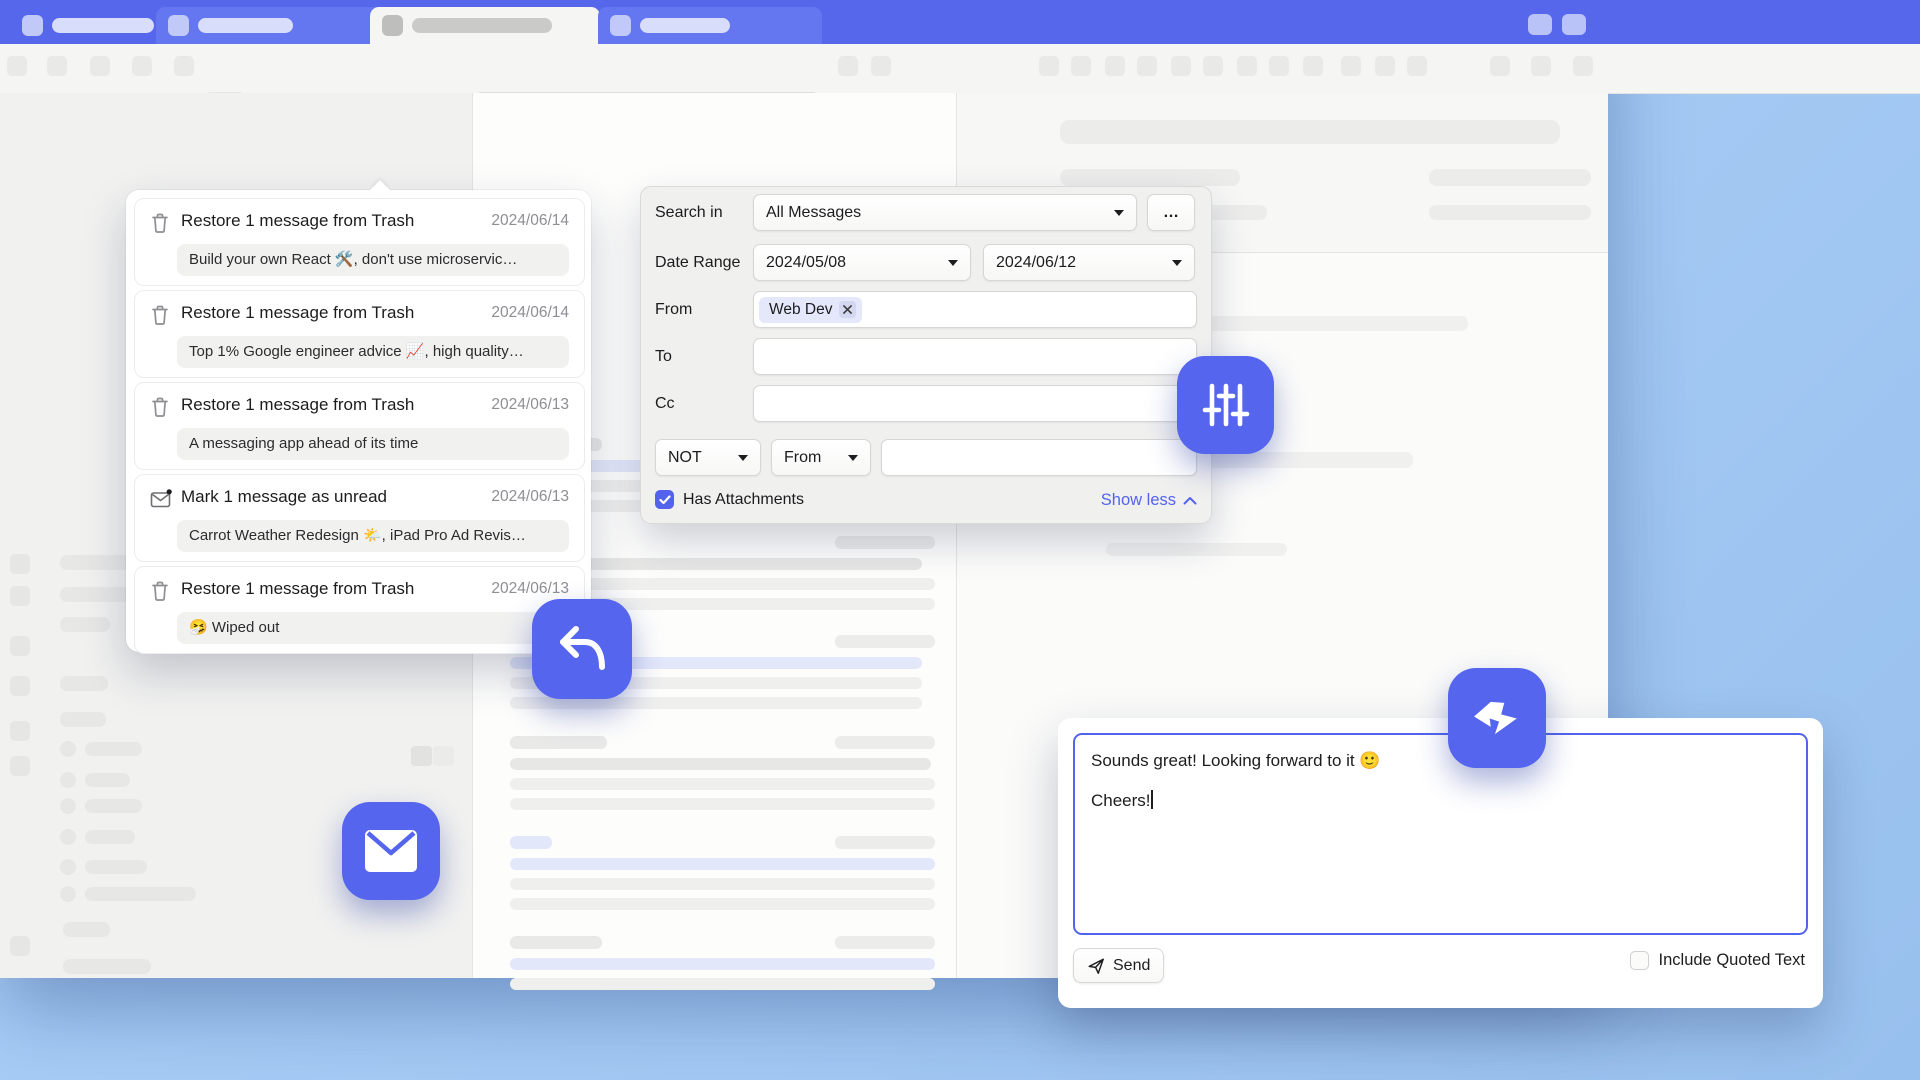 The image size is (1920, 1080). Describe the element at coordinates (1639, 960) in the screenshot. I see `include-quoted-checkbox` at that location.